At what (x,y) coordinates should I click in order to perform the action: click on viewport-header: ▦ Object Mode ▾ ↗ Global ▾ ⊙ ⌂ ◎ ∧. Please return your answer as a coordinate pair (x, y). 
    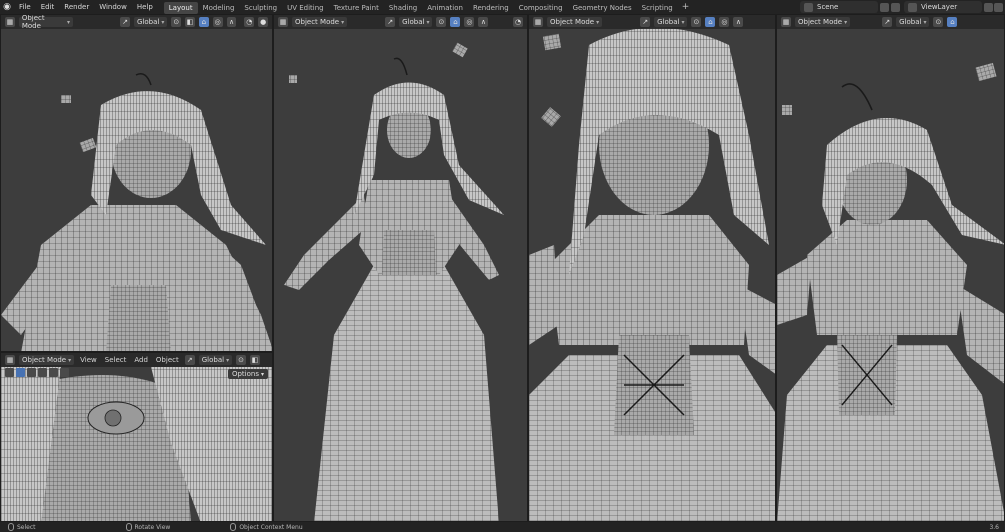
    Looking at the image, I should click on (652, 22).